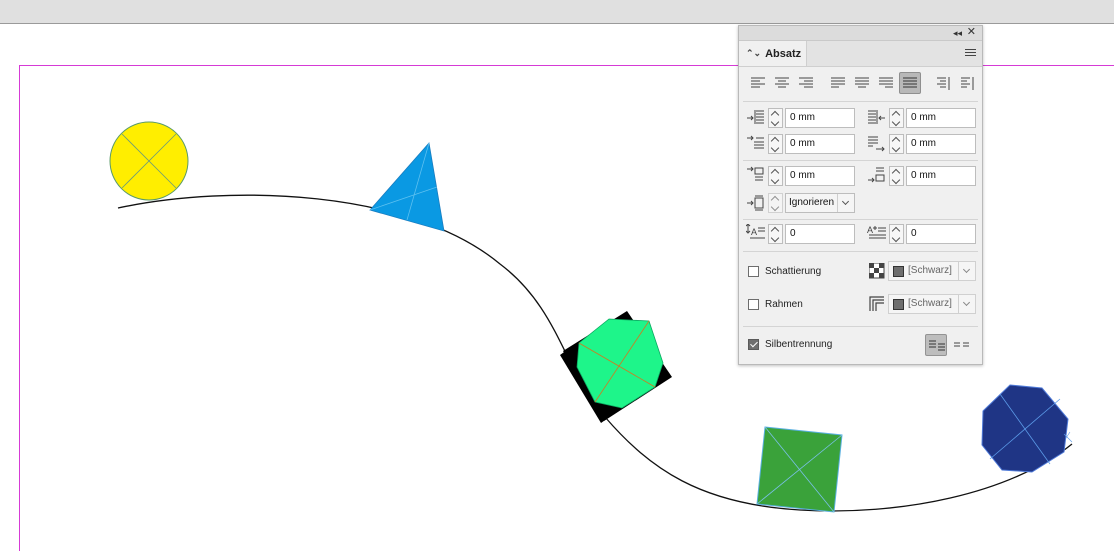 This screenshot has width=1114, height=551. I want to click on navy-octagon-shape, so click(1027, 428).